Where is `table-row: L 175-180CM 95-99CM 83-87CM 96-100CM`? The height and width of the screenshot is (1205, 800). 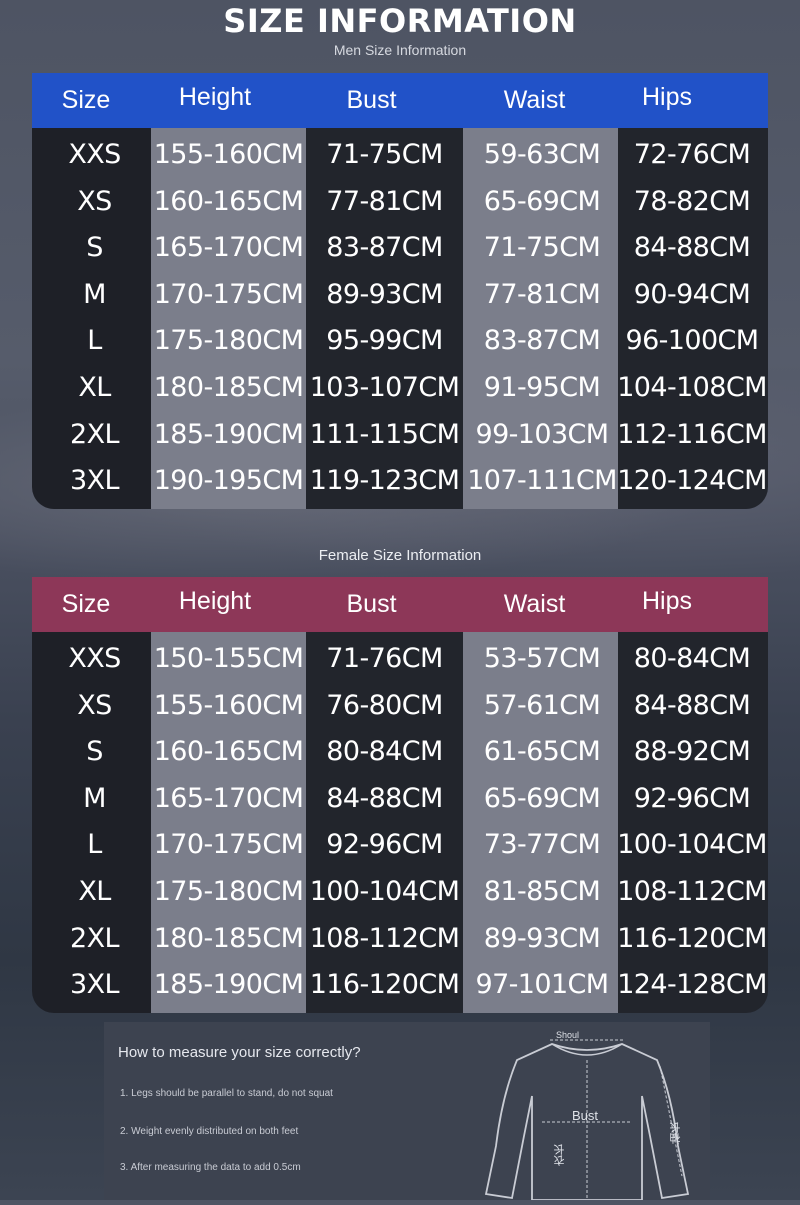 table-row: L 175-180CM 95-99CM 83-87CM 96-100CM is located at coordinates (400, 341).